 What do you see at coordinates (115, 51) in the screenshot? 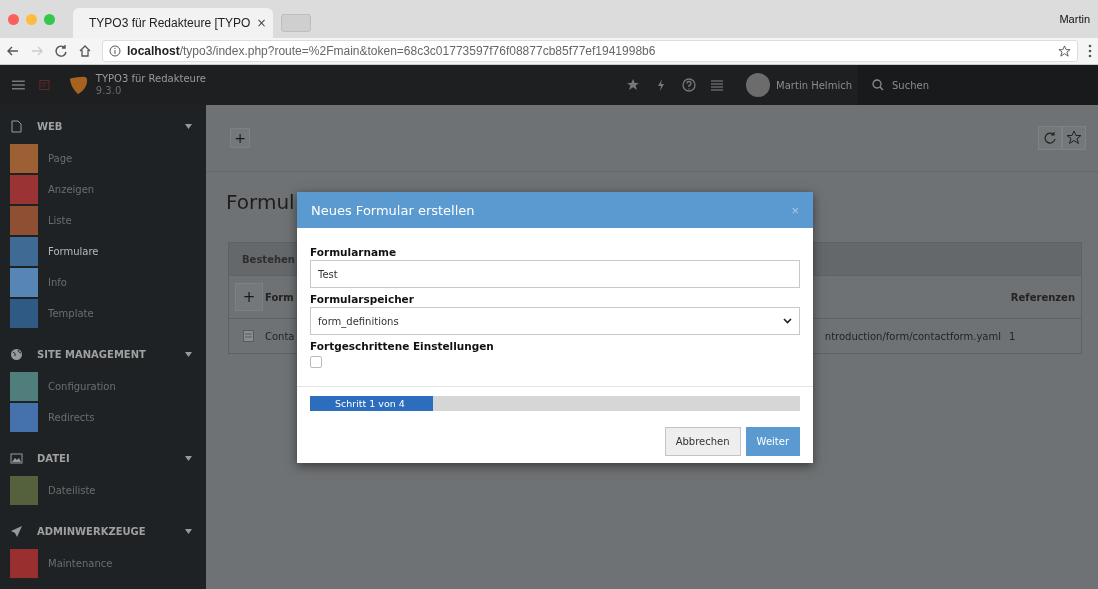
I see `info-icon` at bounding box center [115, 51].